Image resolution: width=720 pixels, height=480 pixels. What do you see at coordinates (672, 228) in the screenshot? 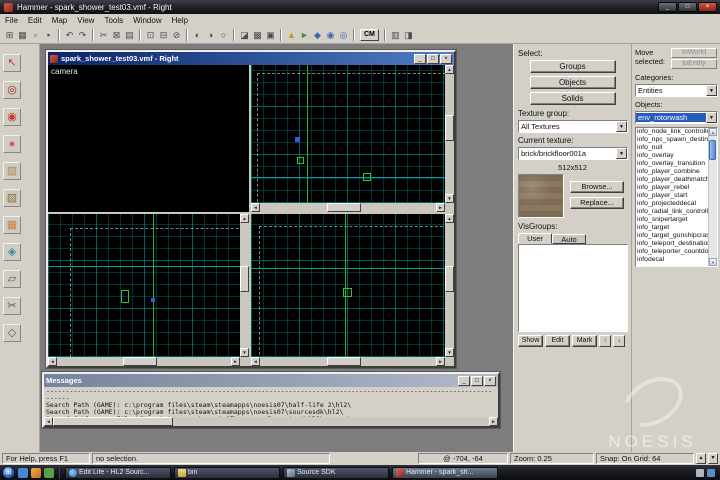
I see `entity-list-item: info_target` at bounding box center [672, 228].